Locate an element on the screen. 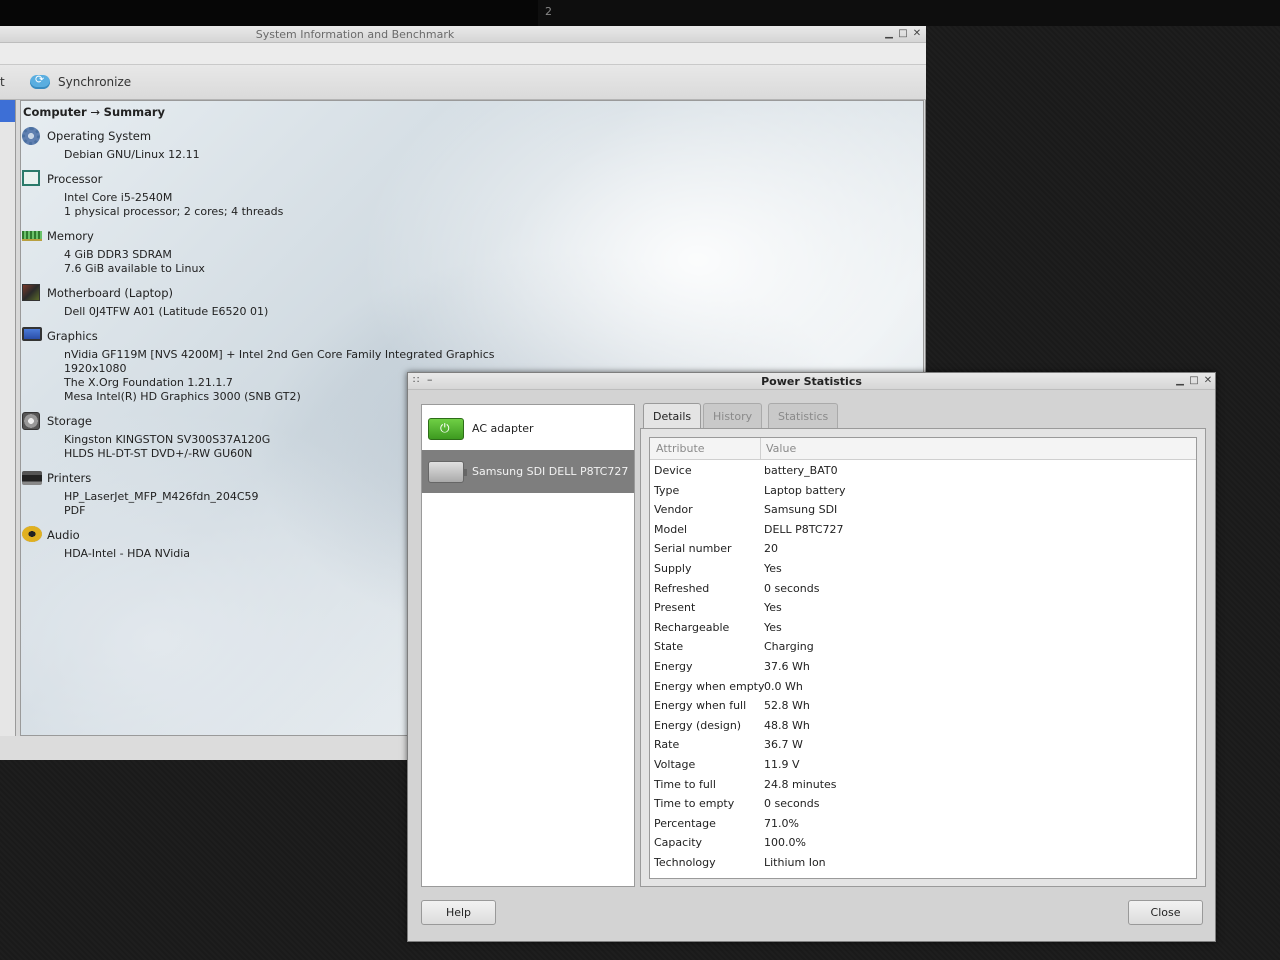  section-line: 7.6 GiB available to Linux is located at coordinates (134, 268).